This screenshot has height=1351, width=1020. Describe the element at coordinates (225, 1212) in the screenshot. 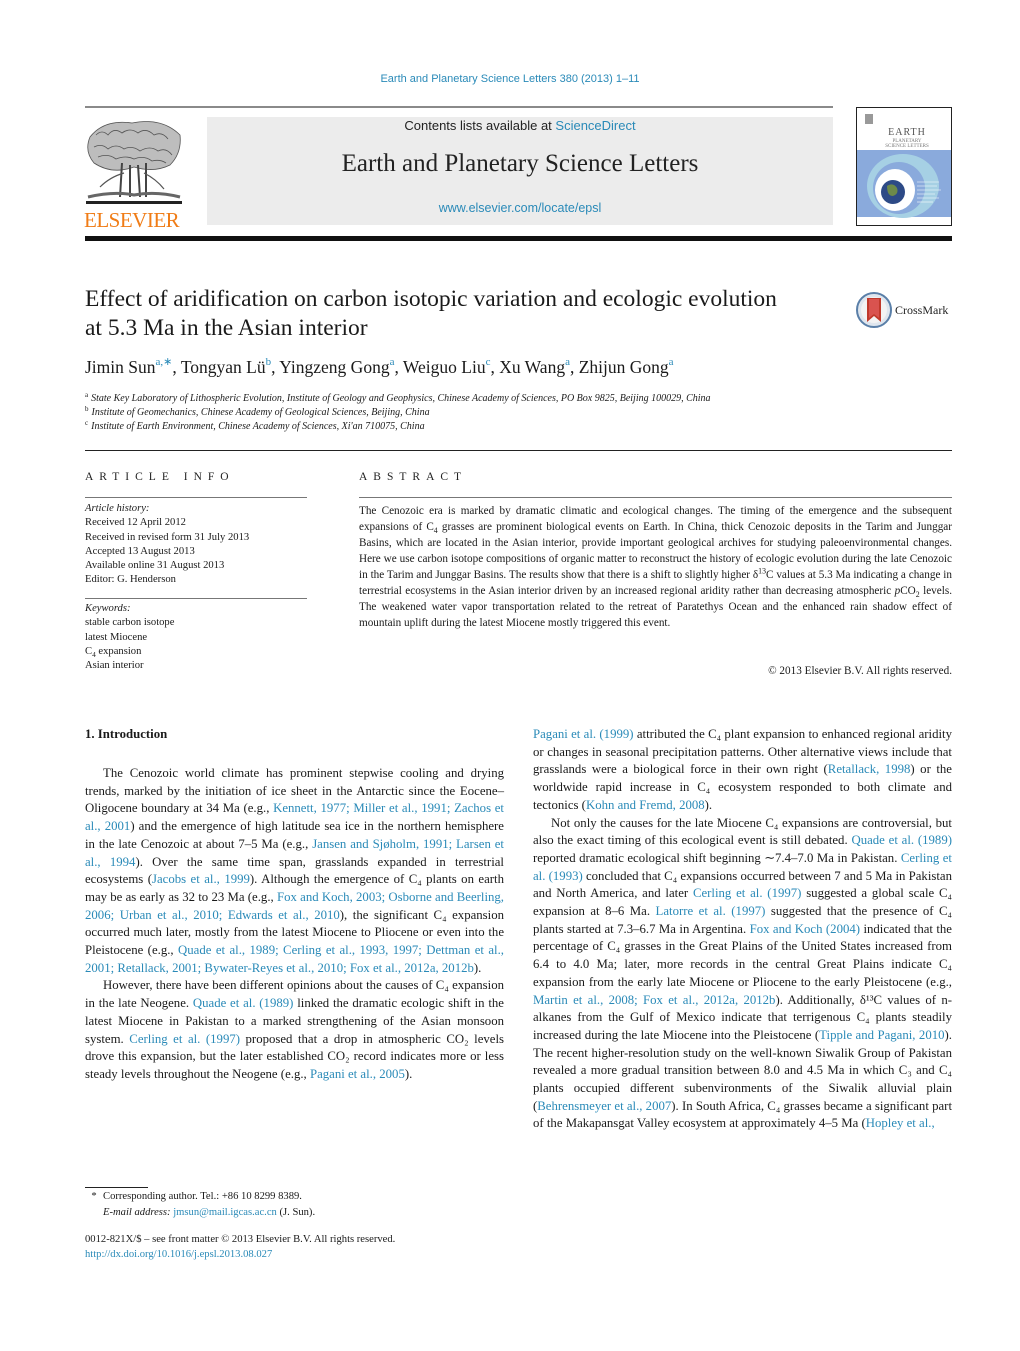

I see `email-link: jmsun@mail.igcas.ac.cn` at that location.